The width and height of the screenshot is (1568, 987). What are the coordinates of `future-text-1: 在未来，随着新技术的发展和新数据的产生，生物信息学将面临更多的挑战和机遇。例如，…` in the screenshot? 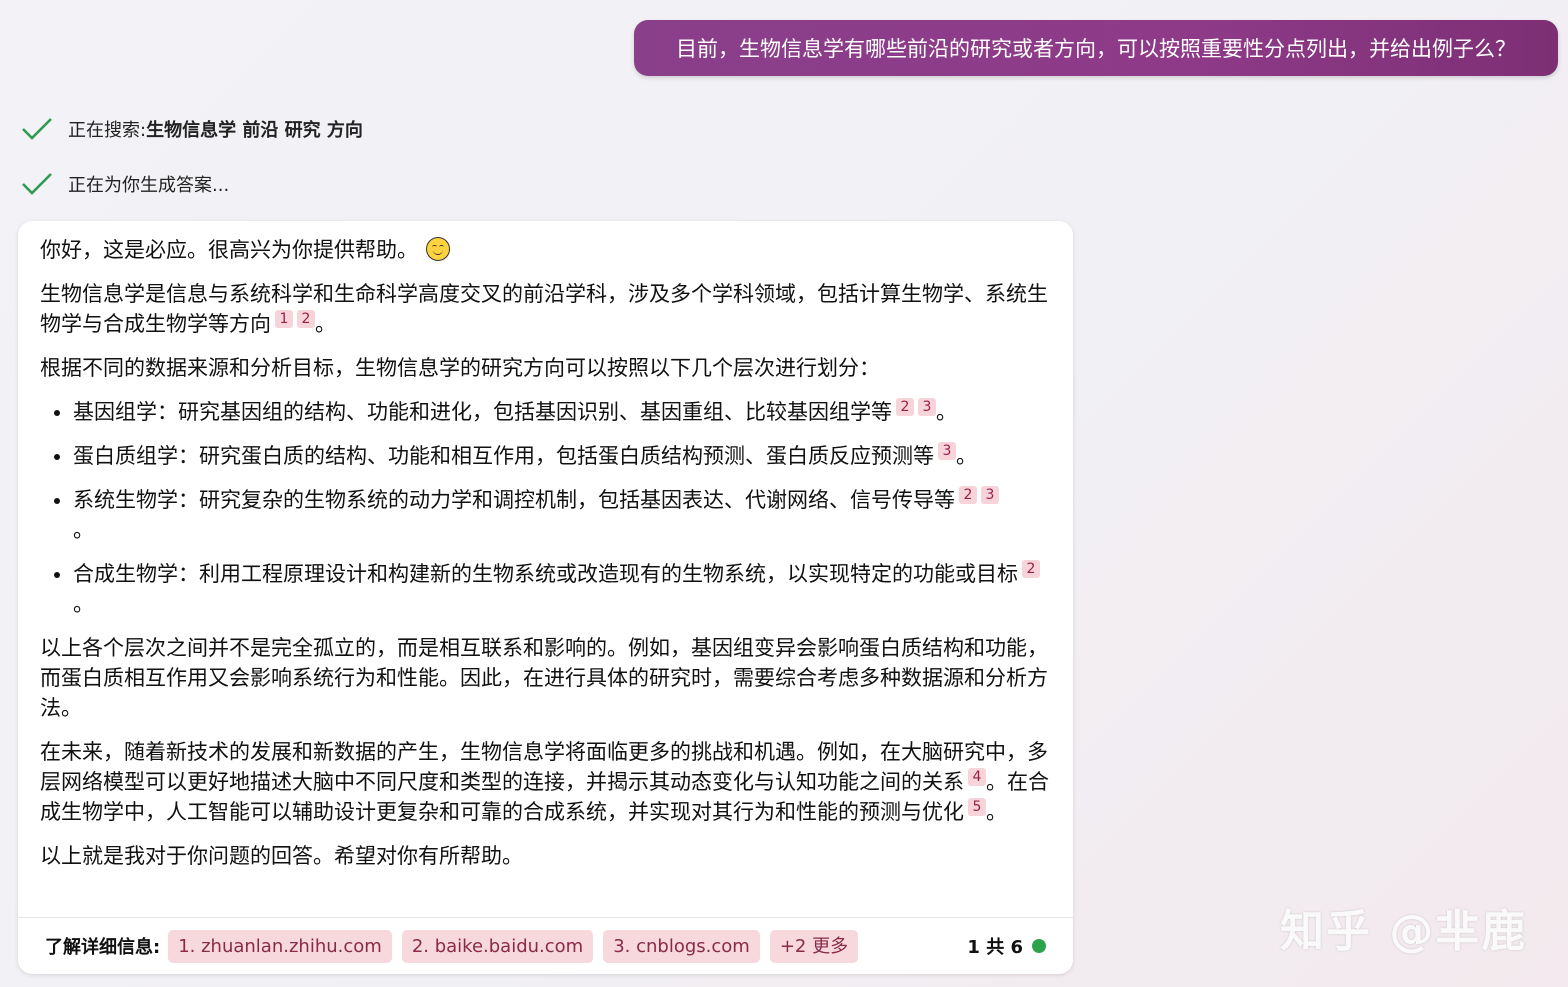 It's located at (544, 767).